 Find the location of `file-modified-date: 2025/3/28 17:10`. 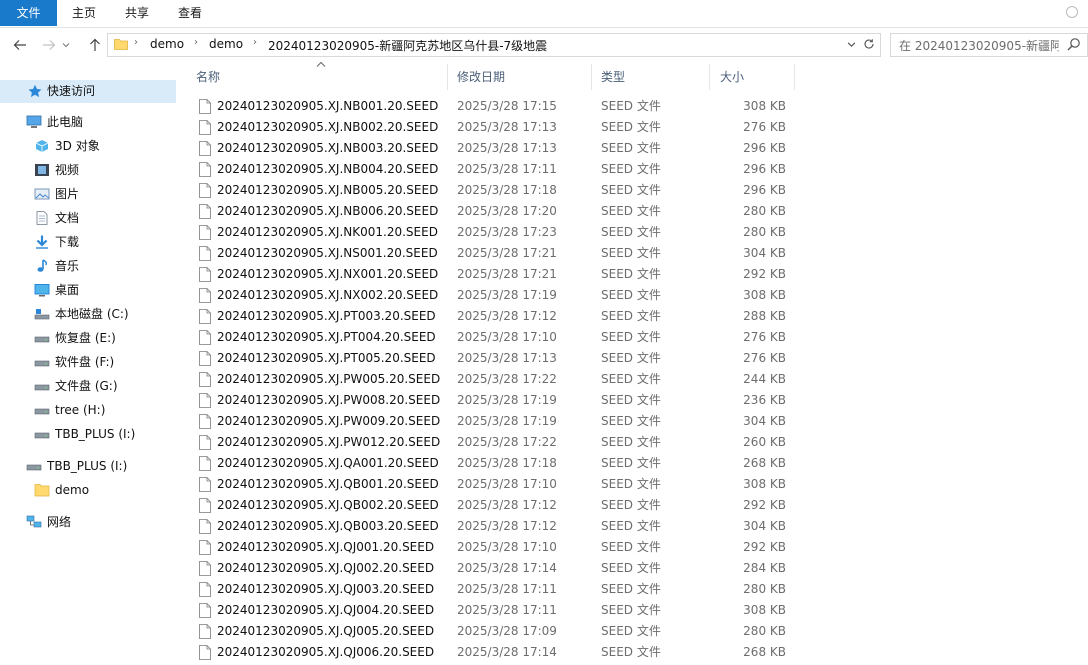

file-modified-date: 2025/3/28 17:10 is located at coordinates (507, 547).